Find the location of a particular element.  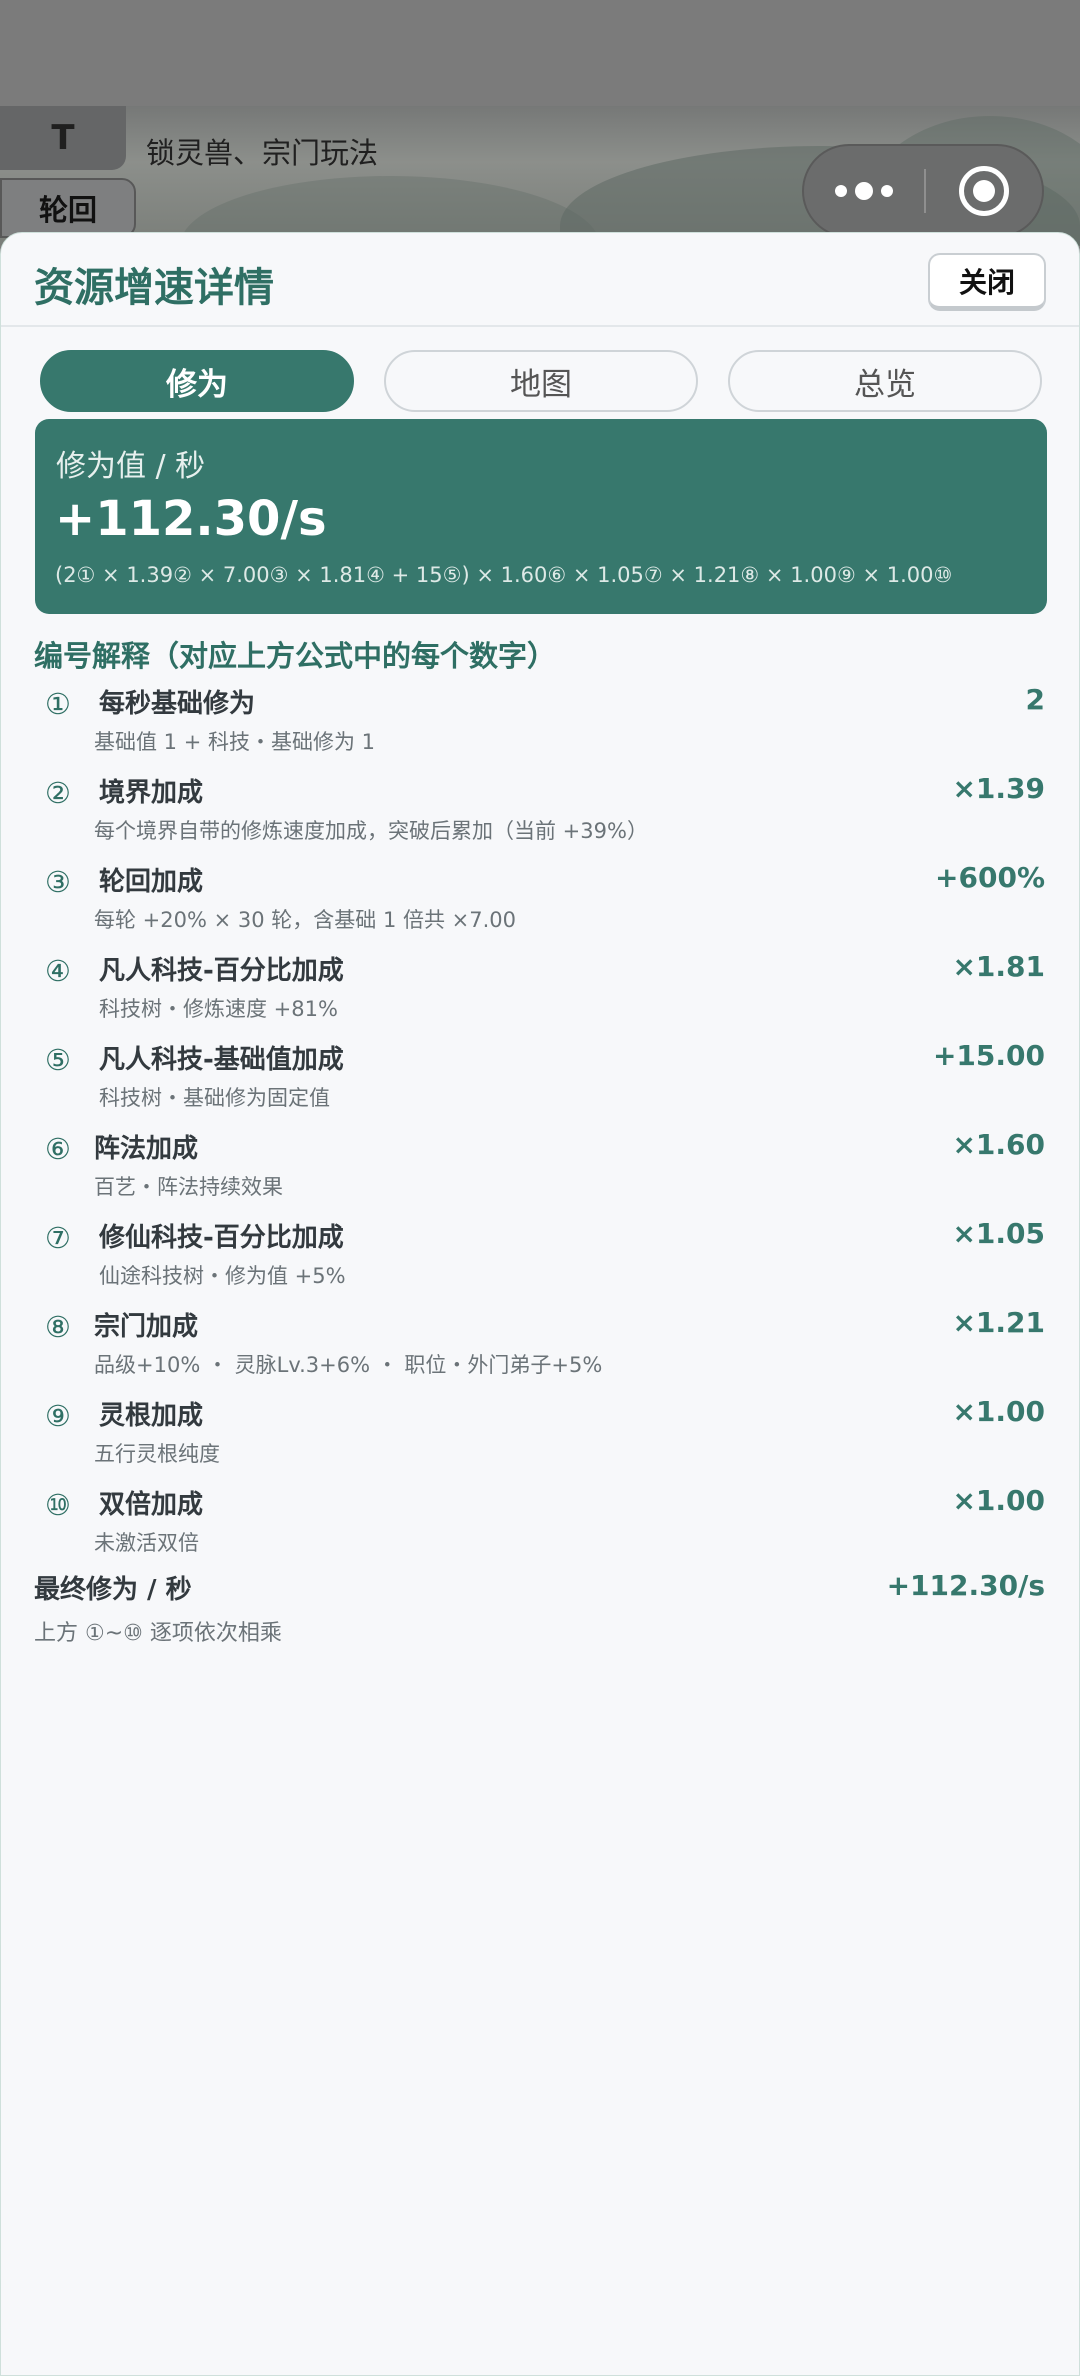

section-title: 编号解释（对应上方公式中的每个数字） is located at coordinates (295, 656).